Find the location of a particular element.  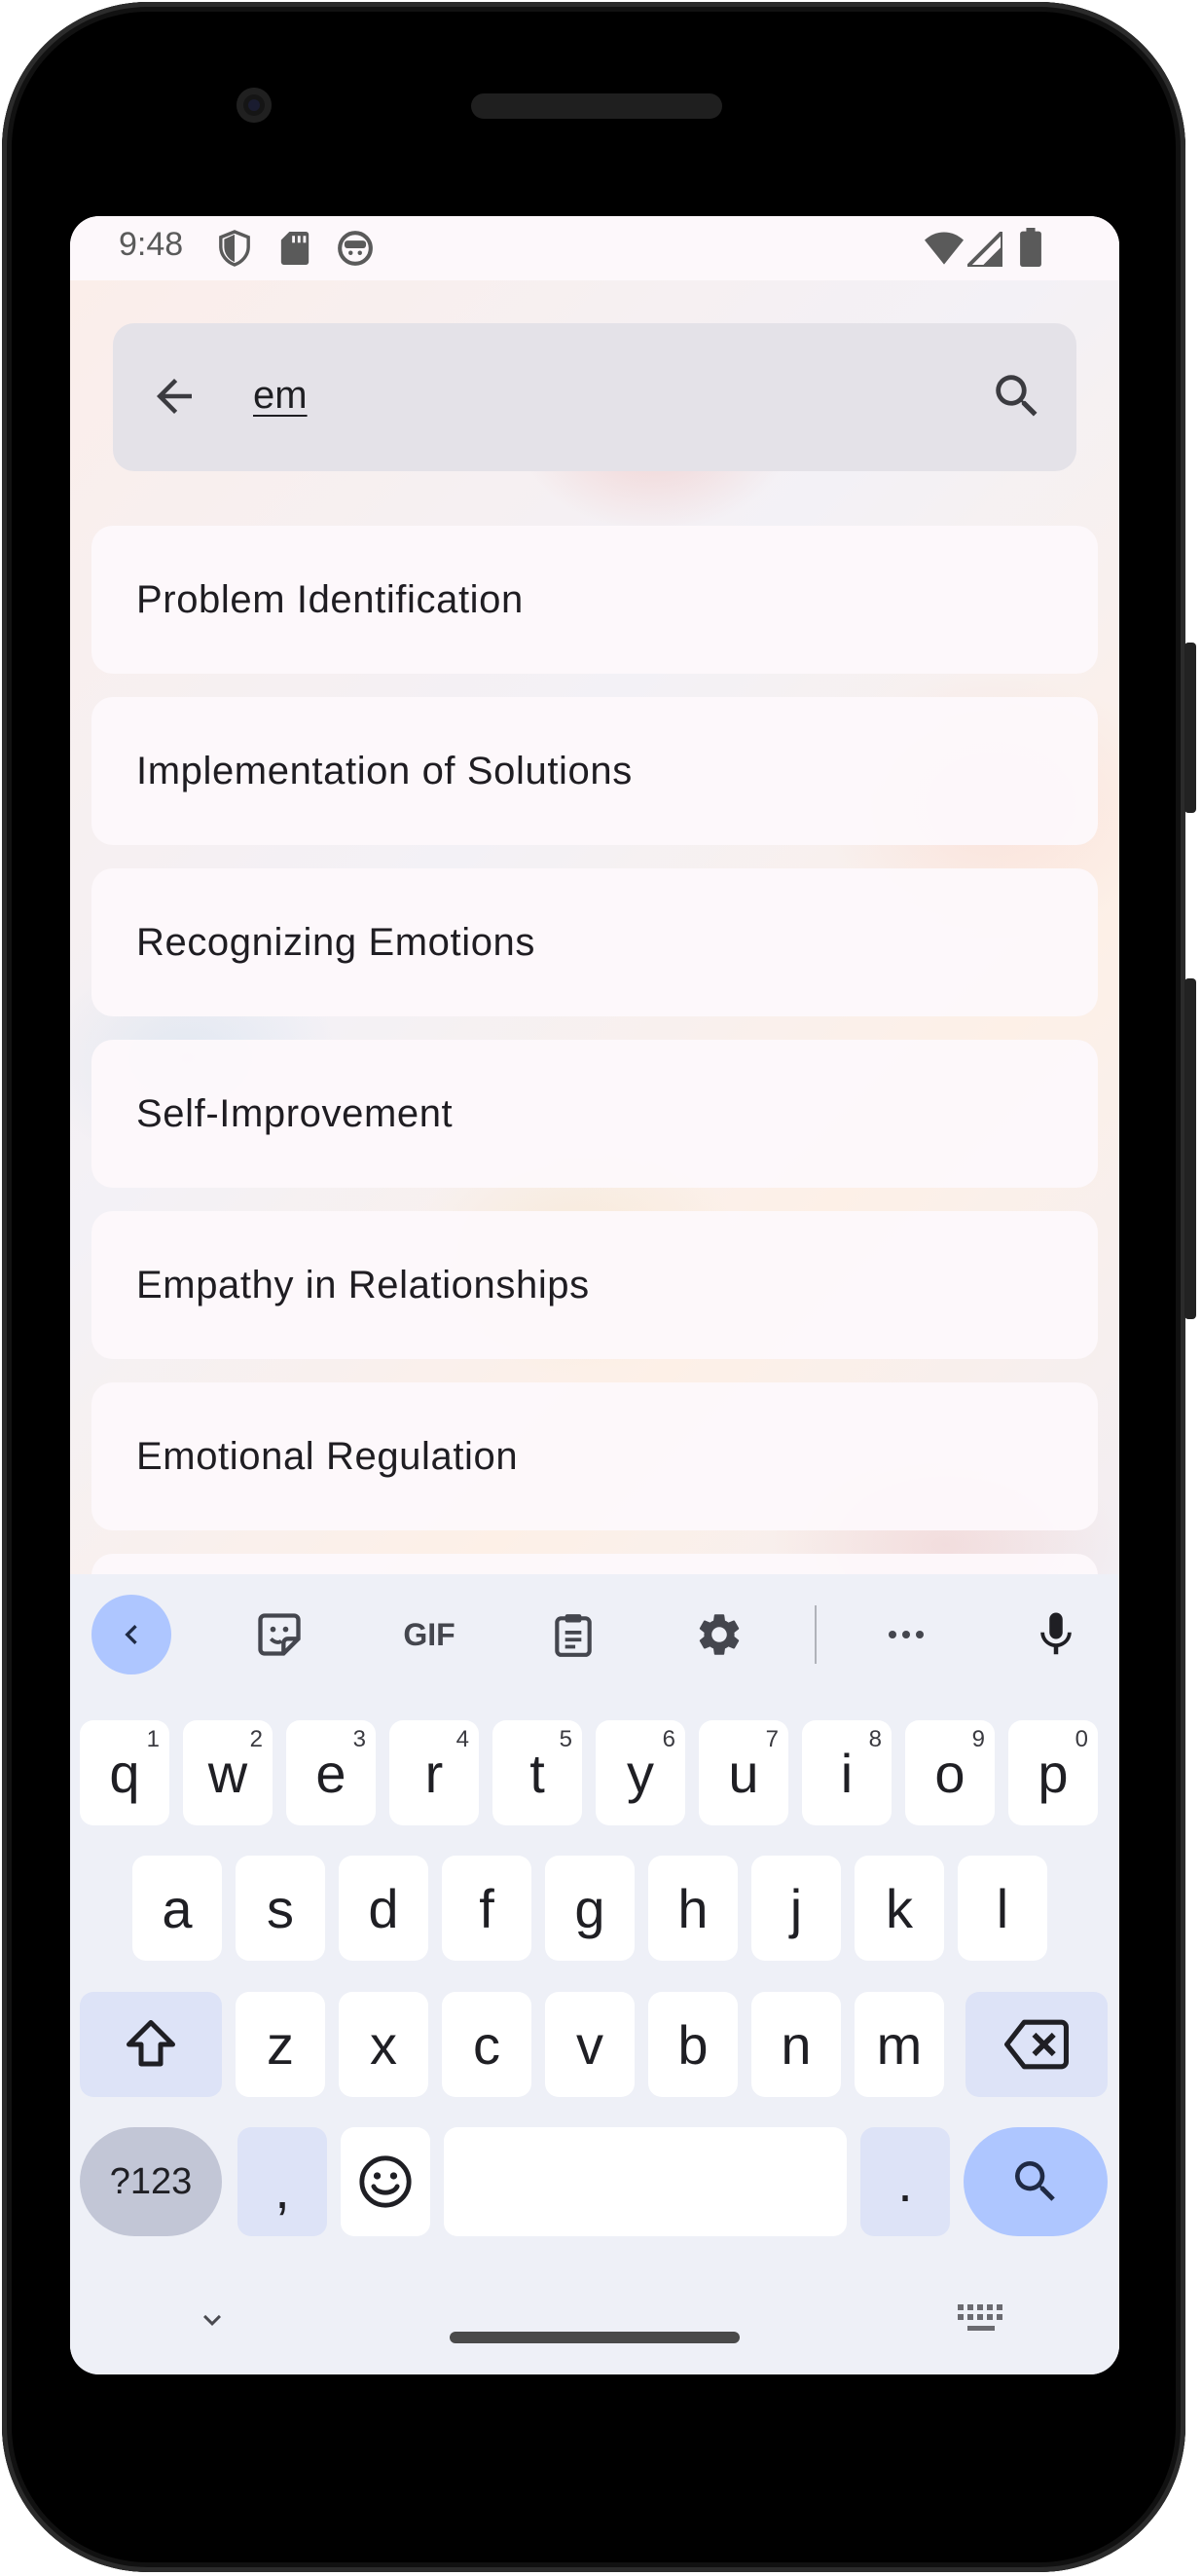

space-key is located at coordinates (645, 2181).